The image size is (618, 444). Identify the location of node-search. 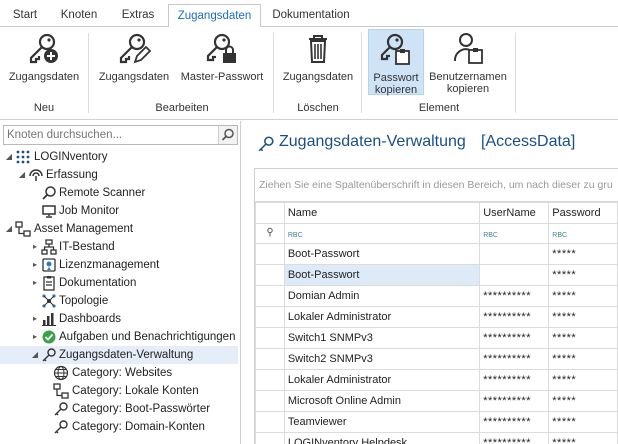
(120, 135).